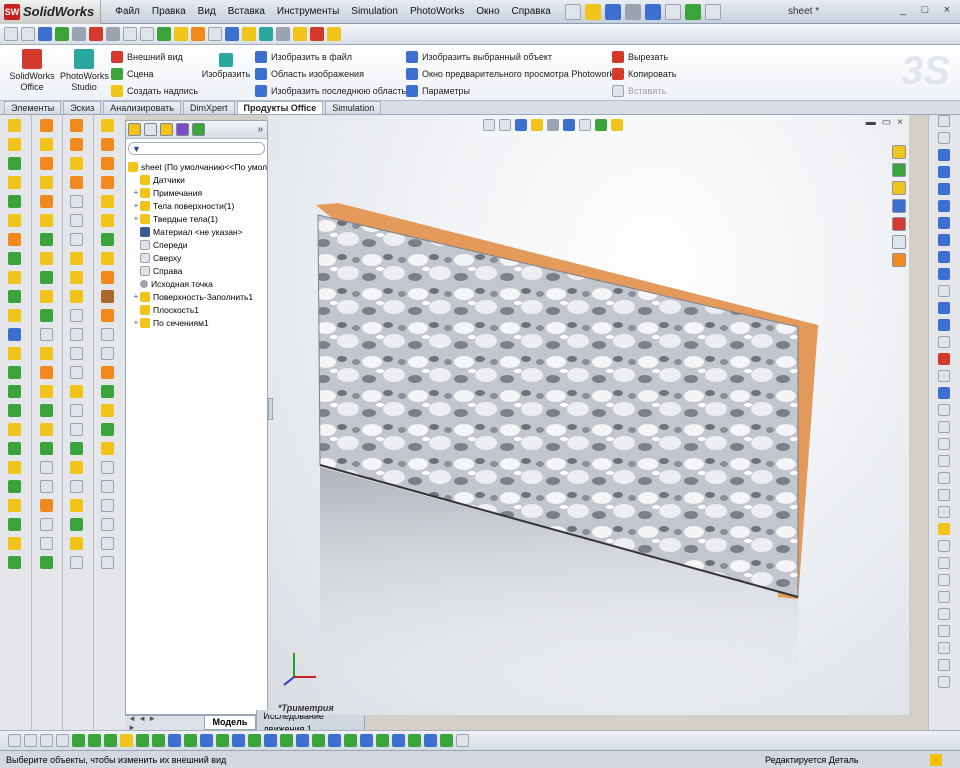 The height and width of the screenshot is (768, 960). Describe the element at coordinates (899, 188) in the screenshot. I see `file-explorer-icon` at that location.